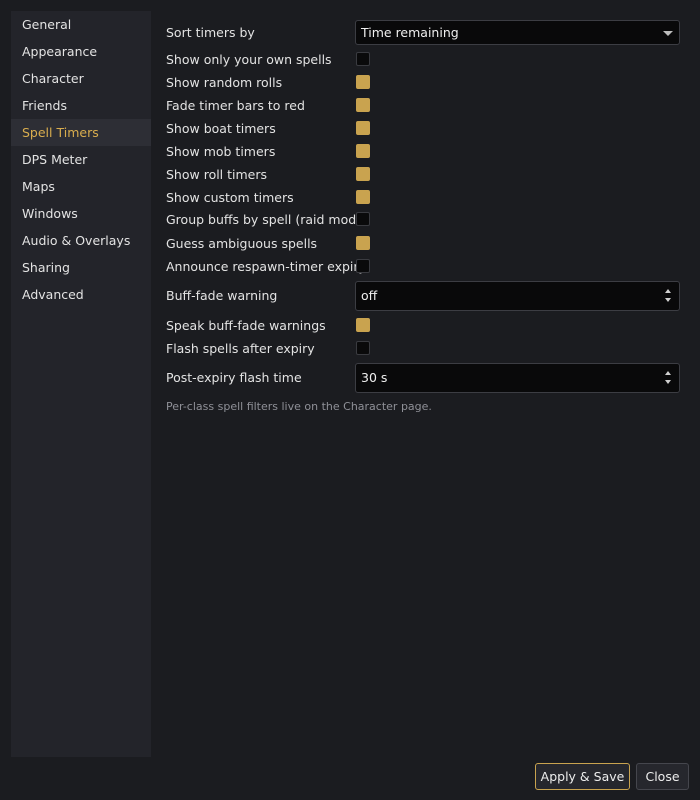  I want to click on mob-timers-label: Show mob timers, so click(221, 151).